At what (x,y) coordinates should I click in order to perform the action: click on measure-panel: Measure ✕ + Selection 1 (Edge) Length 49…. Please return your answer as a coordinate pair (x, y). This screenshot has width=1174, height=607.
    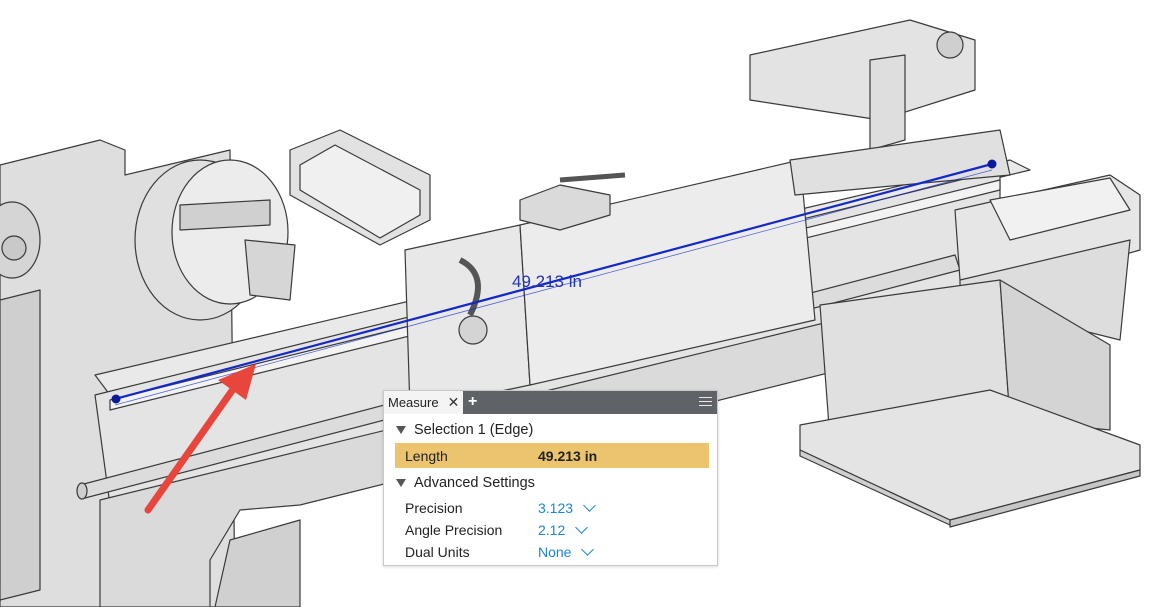
    Looking at the image, I should click on (550, 478).